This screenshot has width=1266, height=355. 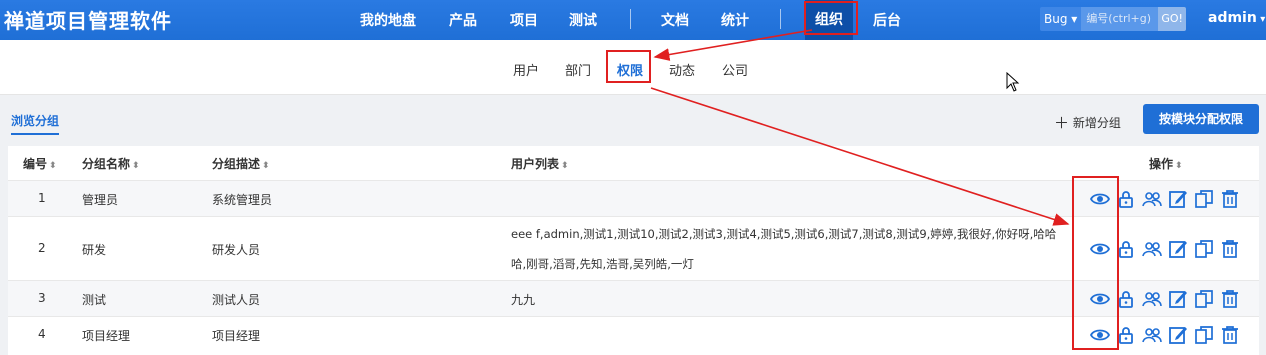 I want to click on table-row: 1 管理员 系统管理员, so click(x=633, y=198).